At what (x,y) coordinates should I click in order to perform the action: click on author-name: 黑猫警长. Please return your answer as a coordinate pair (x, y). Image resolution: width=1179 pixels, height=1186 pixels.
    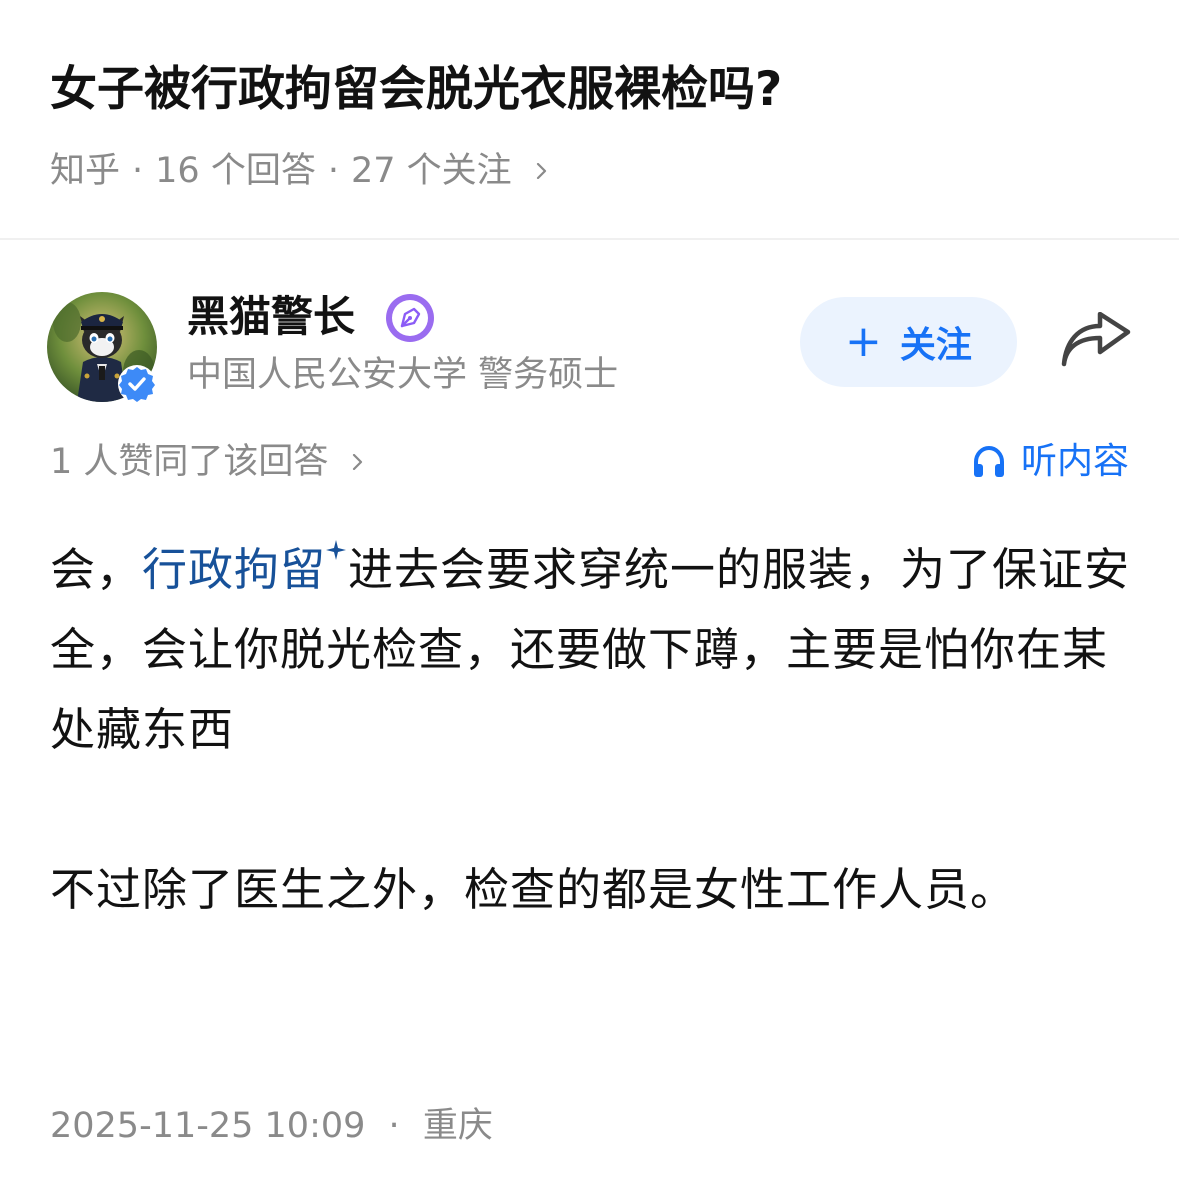
    Looking at the image, I should click on (271, 317).